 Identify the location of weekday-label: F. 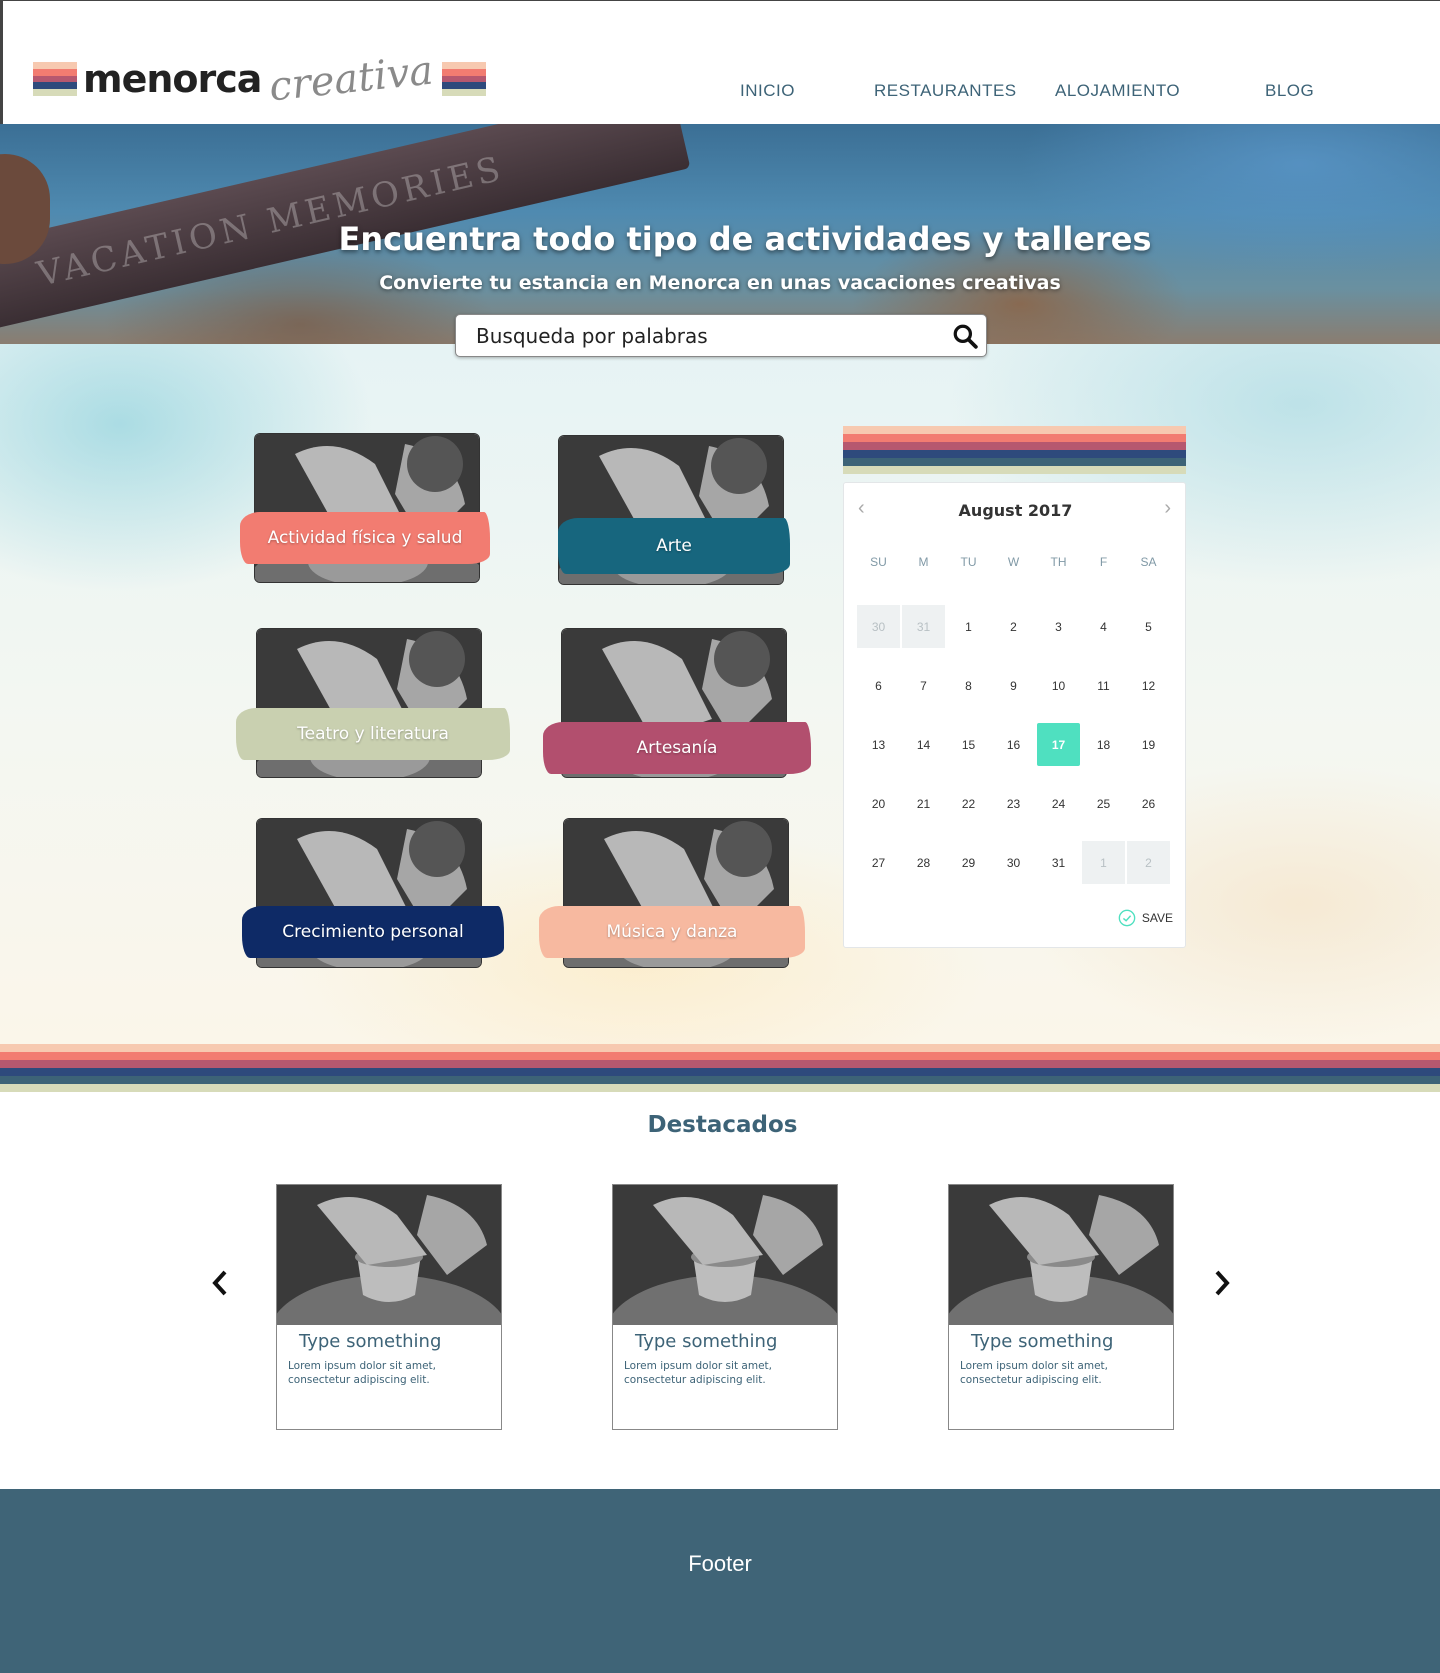
(1103, 562).